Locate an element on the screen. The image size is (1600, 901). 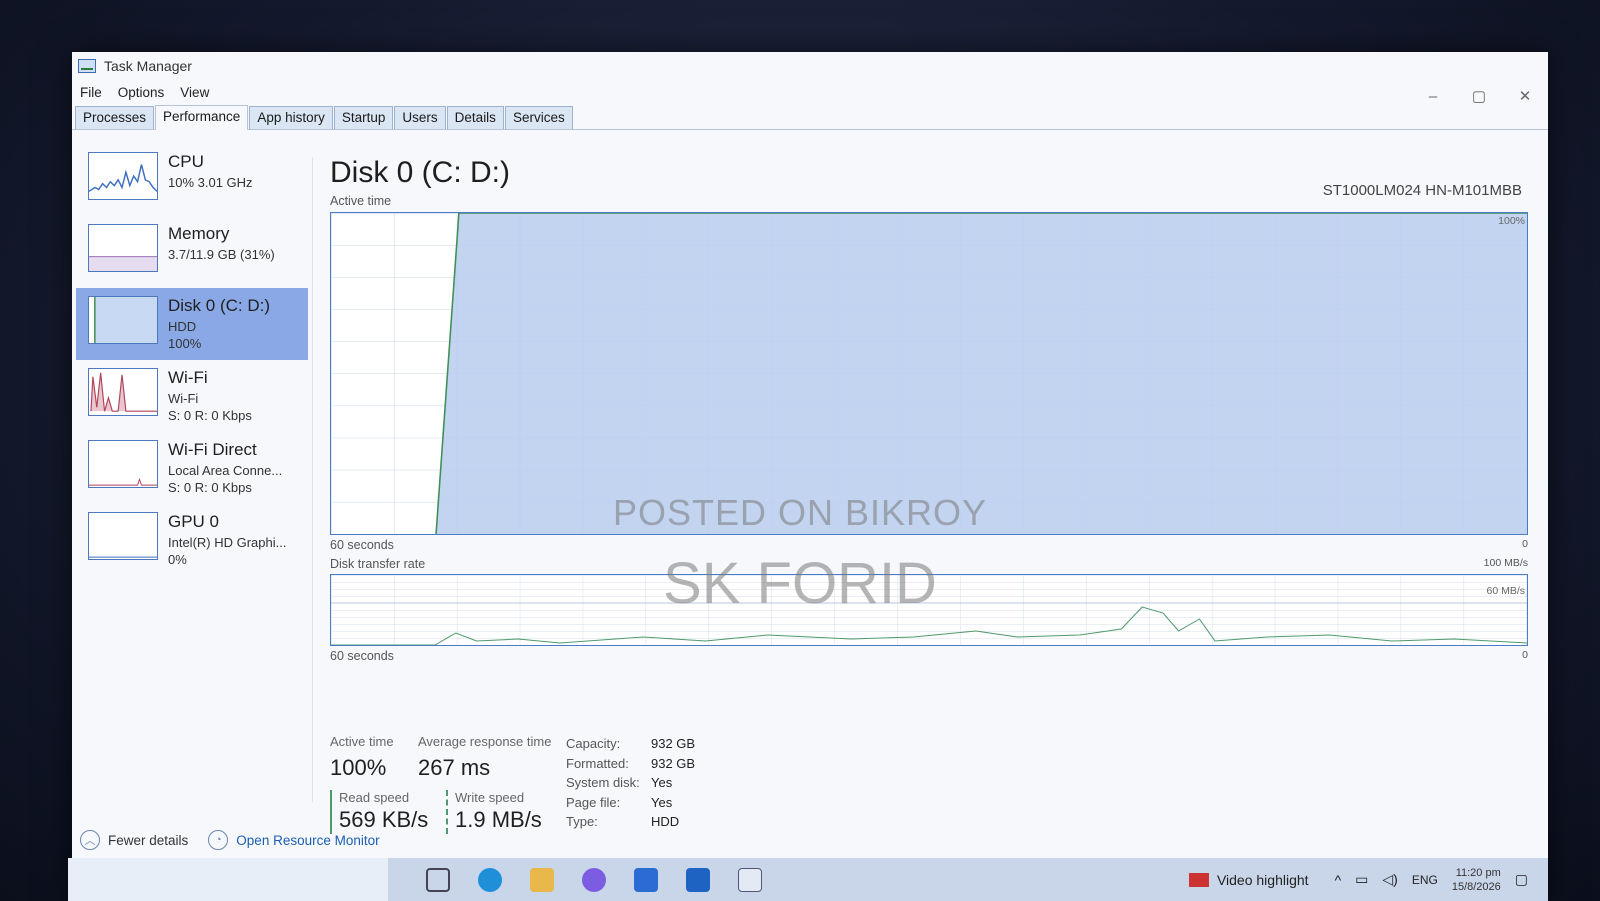
transfer-rate-min-label: 0 is located at coordinates (1525, 655).